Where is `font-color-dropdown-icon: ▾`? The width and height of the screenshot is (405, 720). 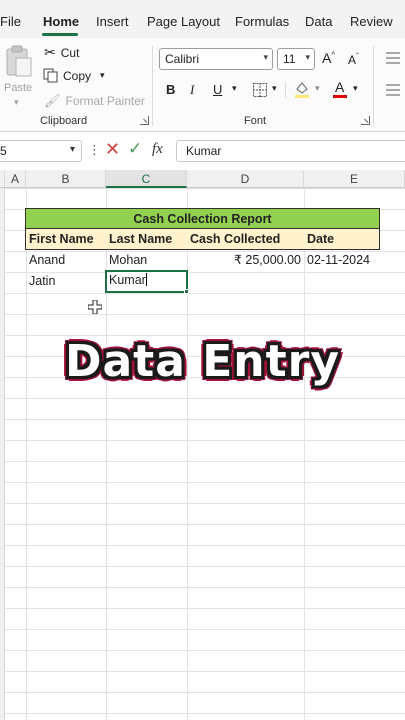
font-color-dropdown-icon: ▾ is located at coordinates (355, 88).